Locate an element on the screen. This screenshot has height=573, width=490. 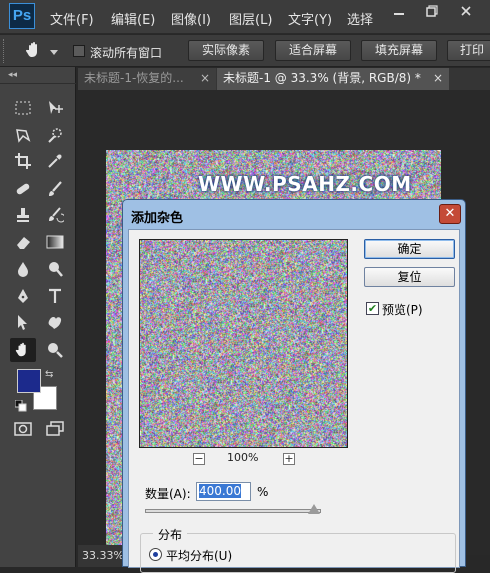
options-bar: 滚动所有窗口 实际像素 适合屏幕 填充屏幕 打印 is located at coordinates (245, 51).